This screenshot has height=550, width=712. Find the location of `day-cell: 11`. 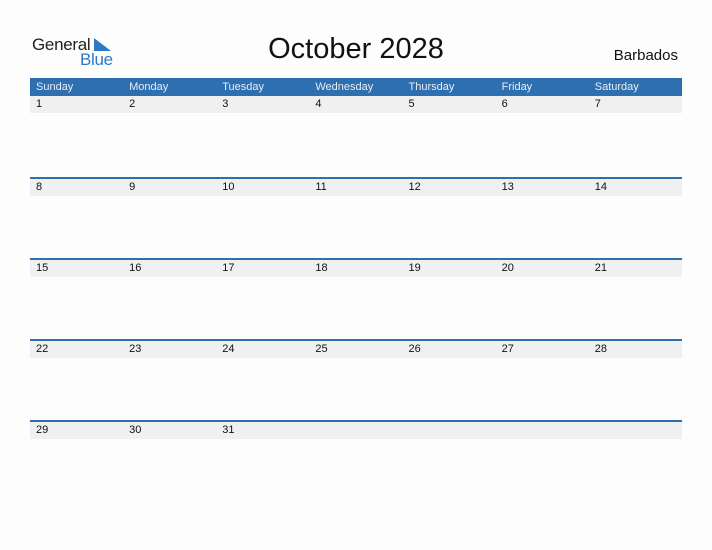

day-cell: 11 is located at coordinates (321, 187).